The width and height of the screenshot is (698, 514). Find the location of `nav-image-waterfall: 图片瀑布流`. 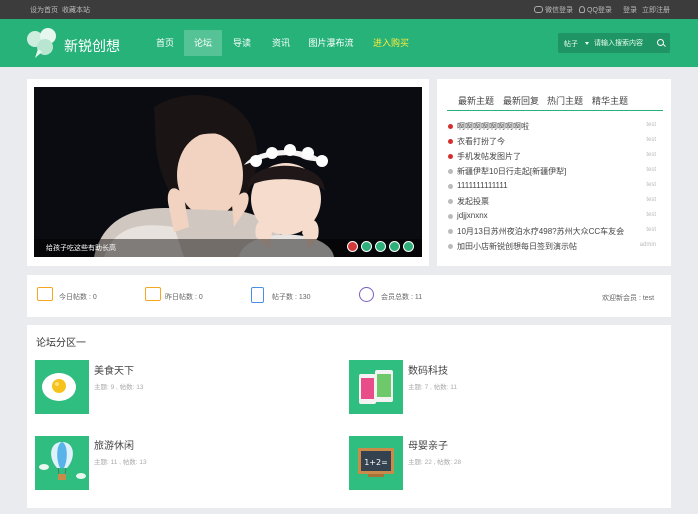

nav-image-waterfall: 图片瀑布流 is located at coordinates (331, 43).